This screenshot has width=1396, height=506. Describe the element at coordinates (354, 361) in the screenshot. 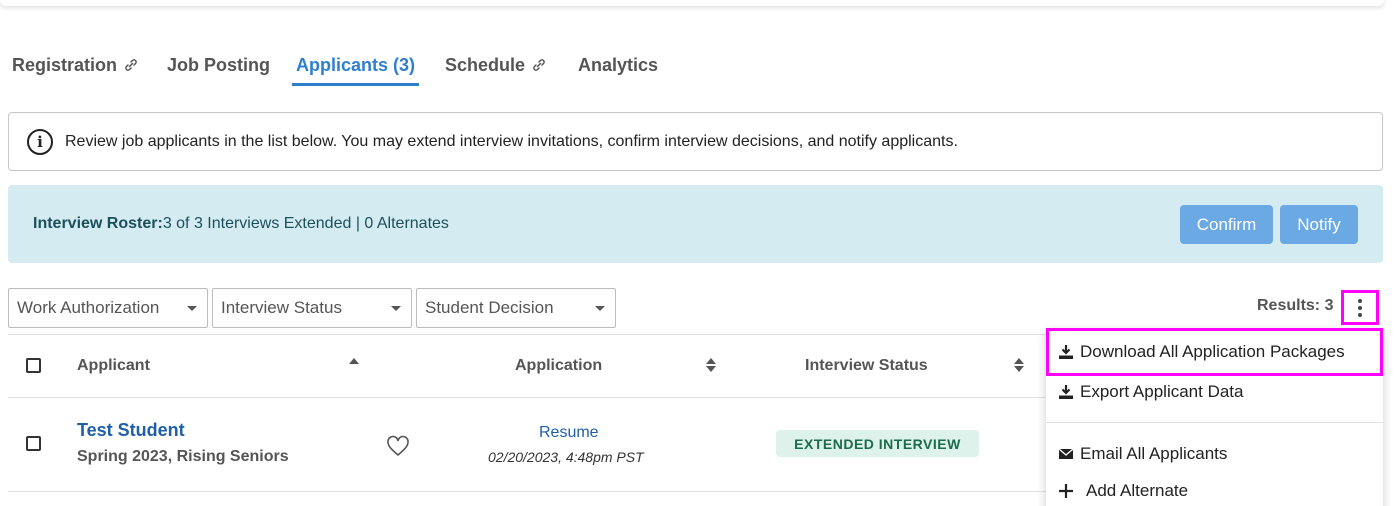

I see `sort-ascending-icon` at that location.